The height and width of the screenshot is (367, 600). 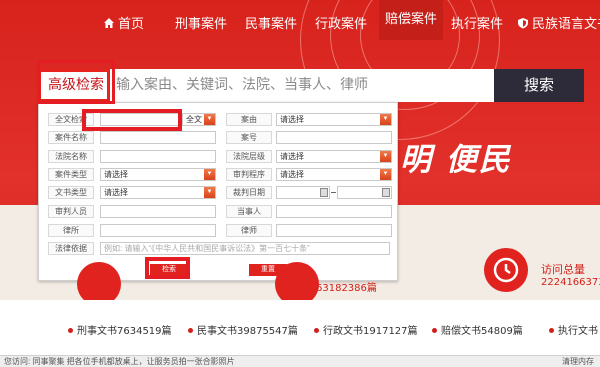 What do you see at coordinates (119, 361) in the screenshot?
I see `status-text: 您访问: 同事聚集 把各位手机都放桌上，让服务员拍一张合影照片` at bounding box center [119, 361].